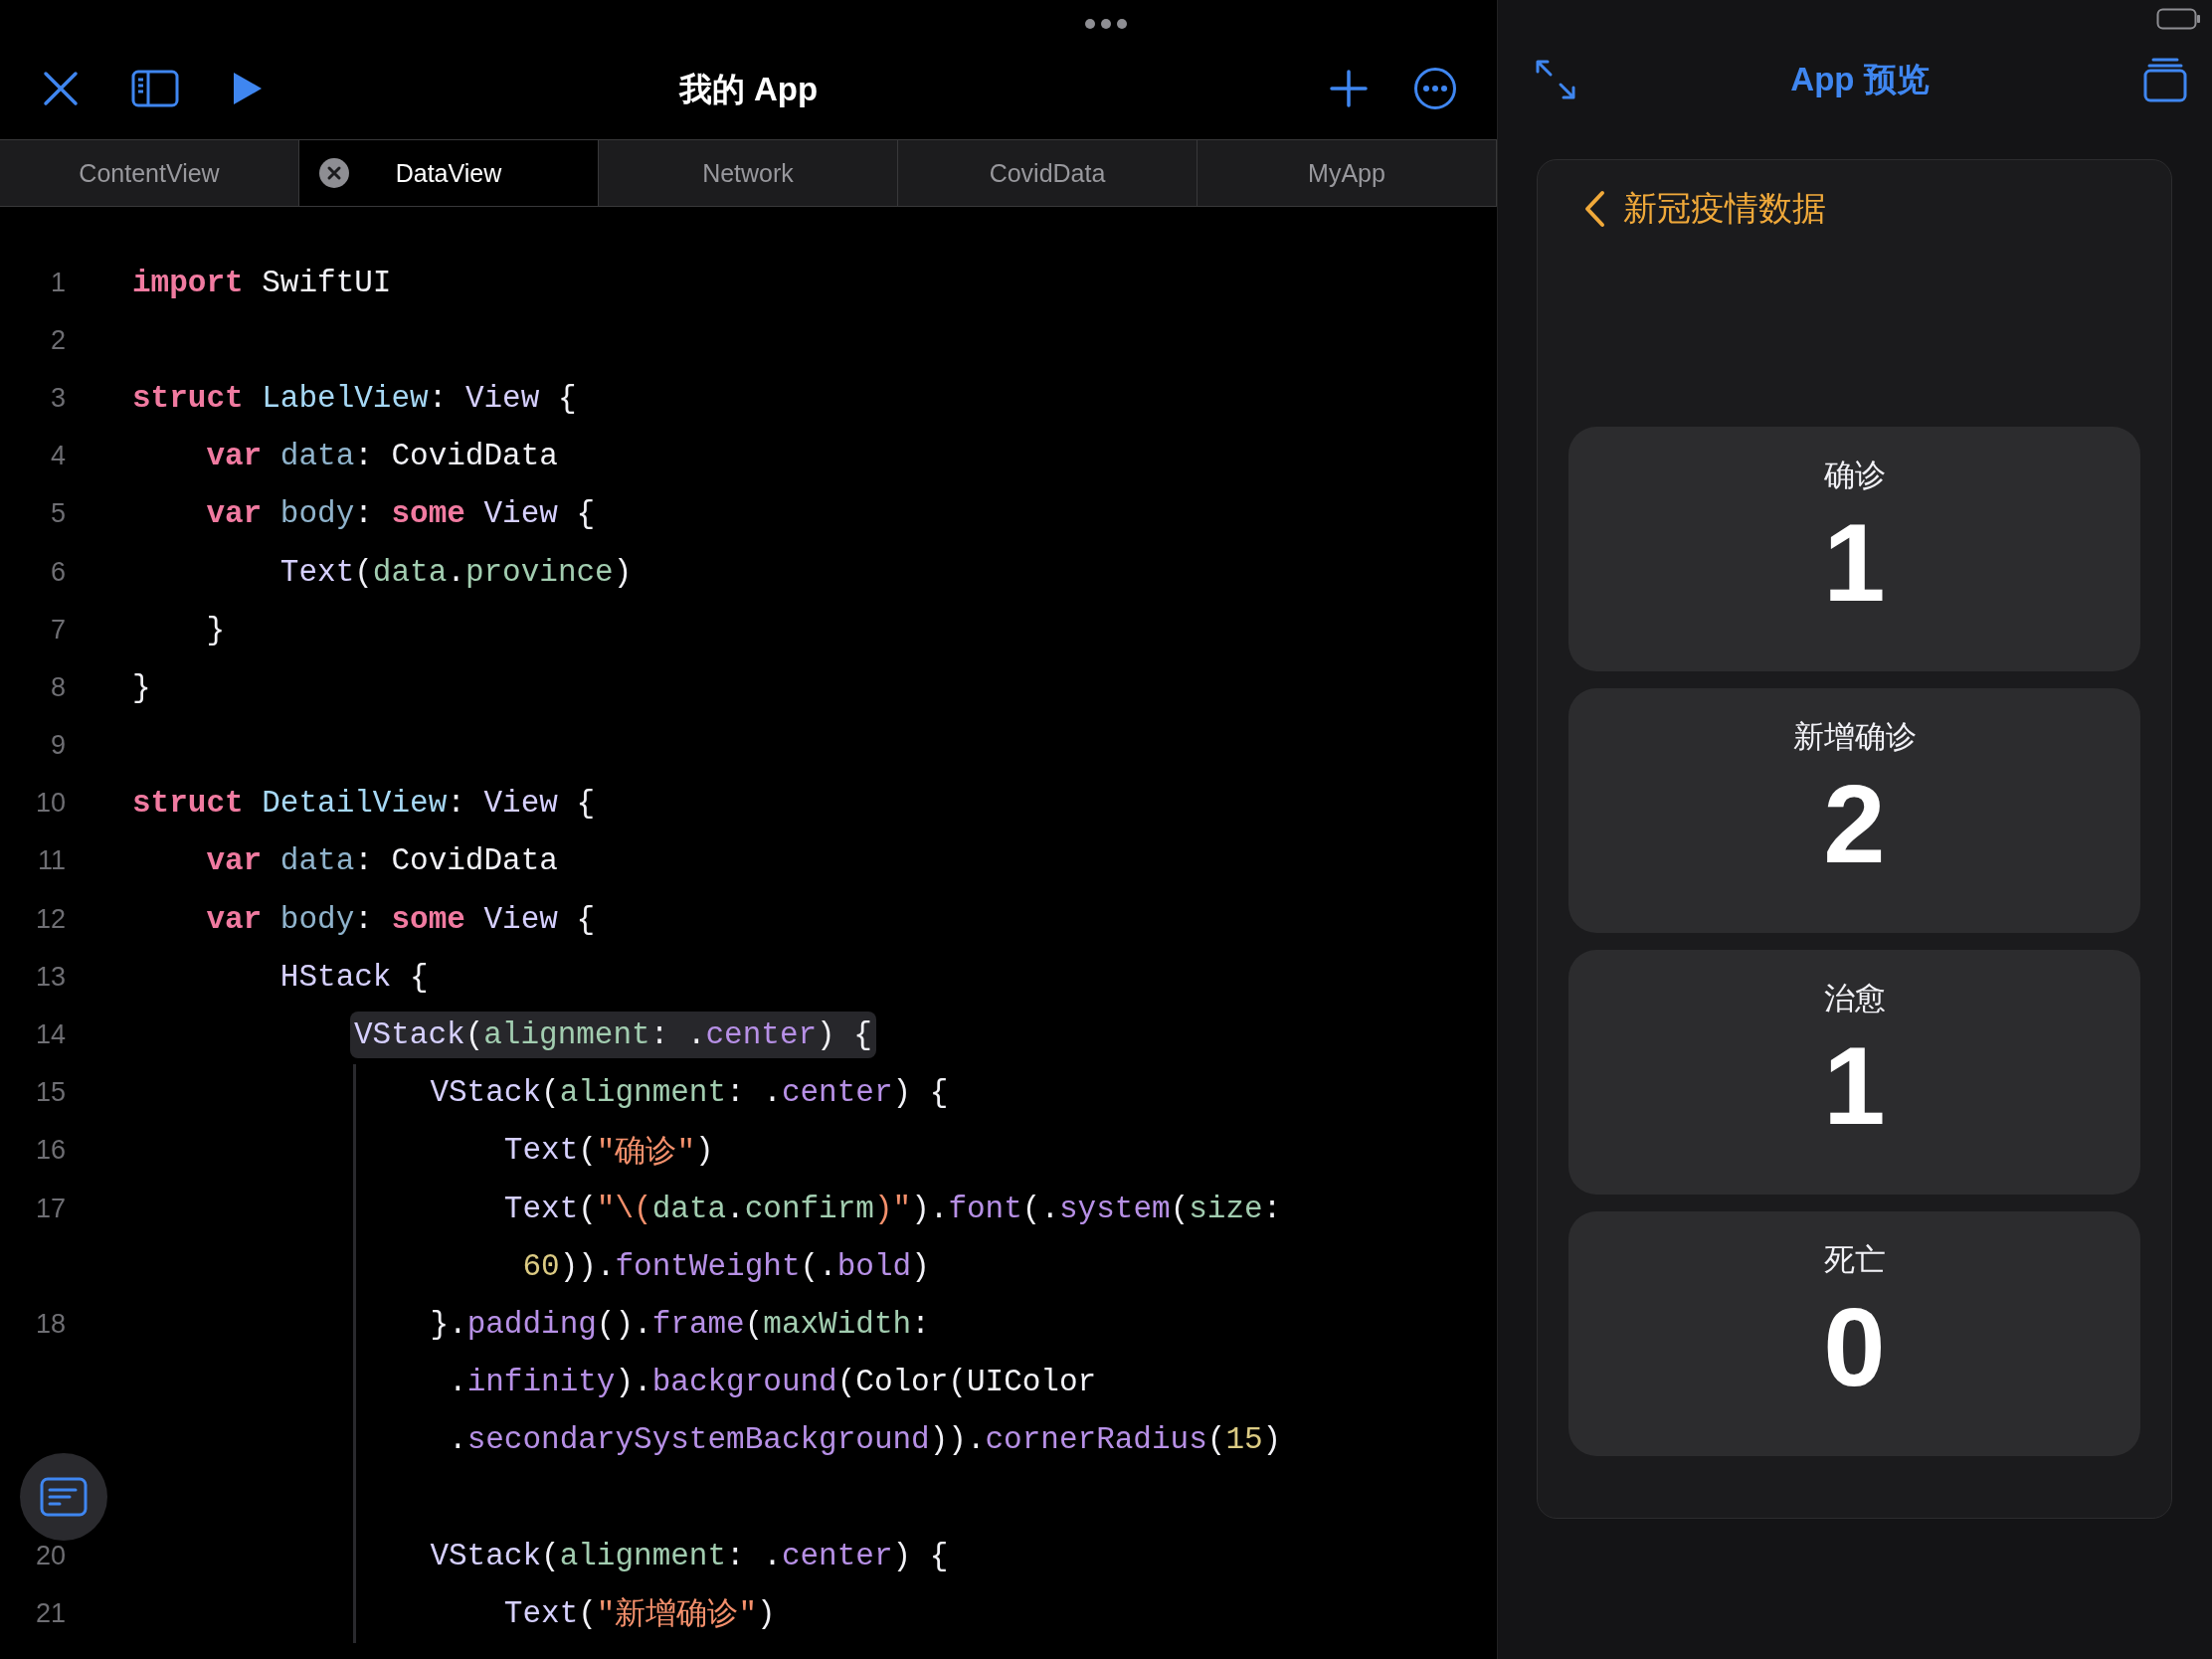 This screenshot has height=1659, width=2212. Describe the element at coordinates (58, 745) in the screenshot. I see `line-number: 9` at that location.